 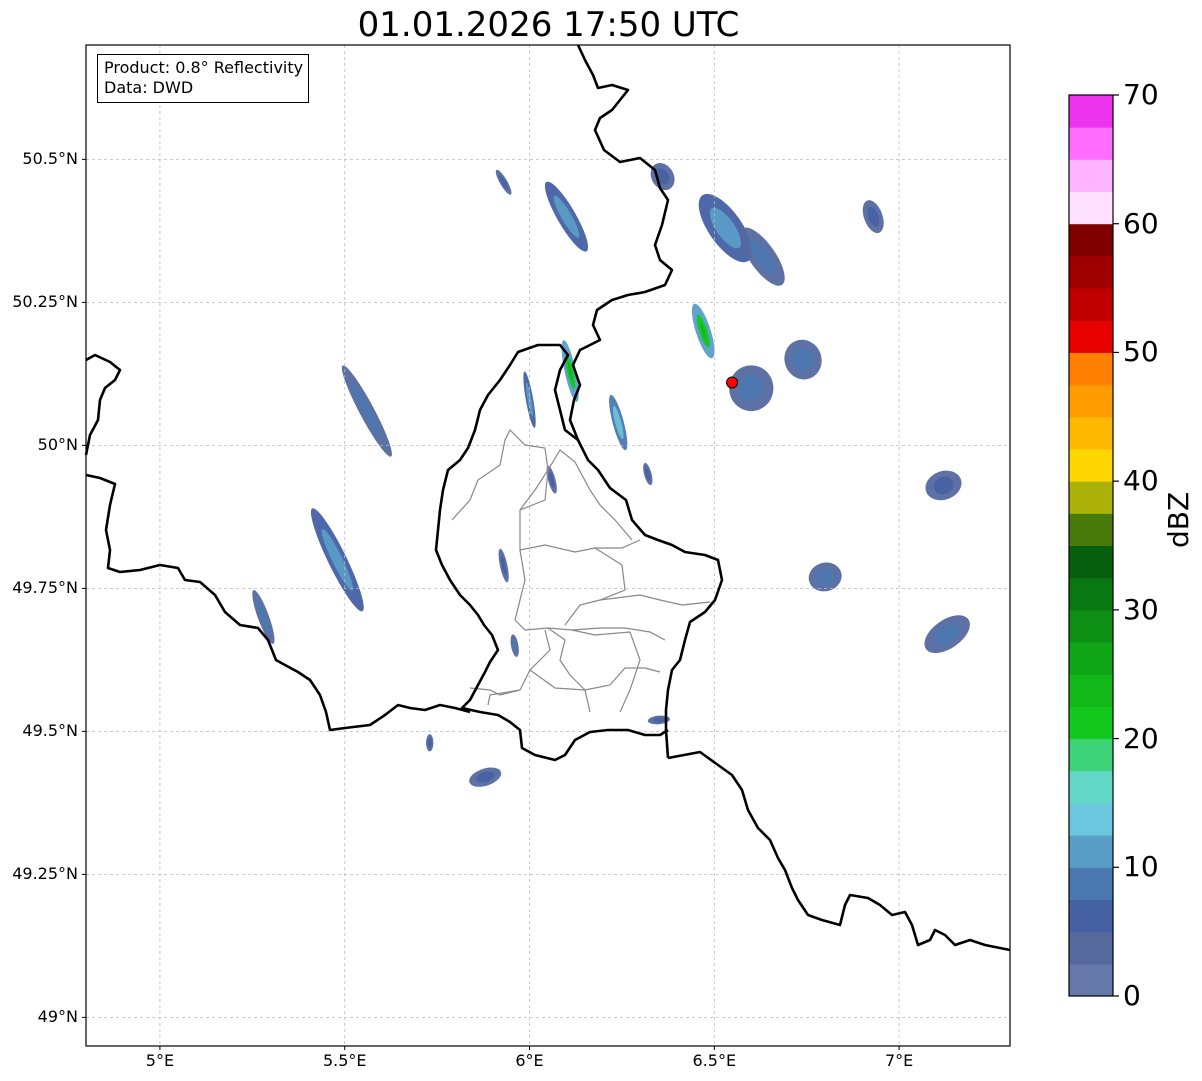 What do you see at coordinates (1141, 352) in the screenshot?
I see `colorbar-tick-label: 50` at bounding box center [1141, 352].